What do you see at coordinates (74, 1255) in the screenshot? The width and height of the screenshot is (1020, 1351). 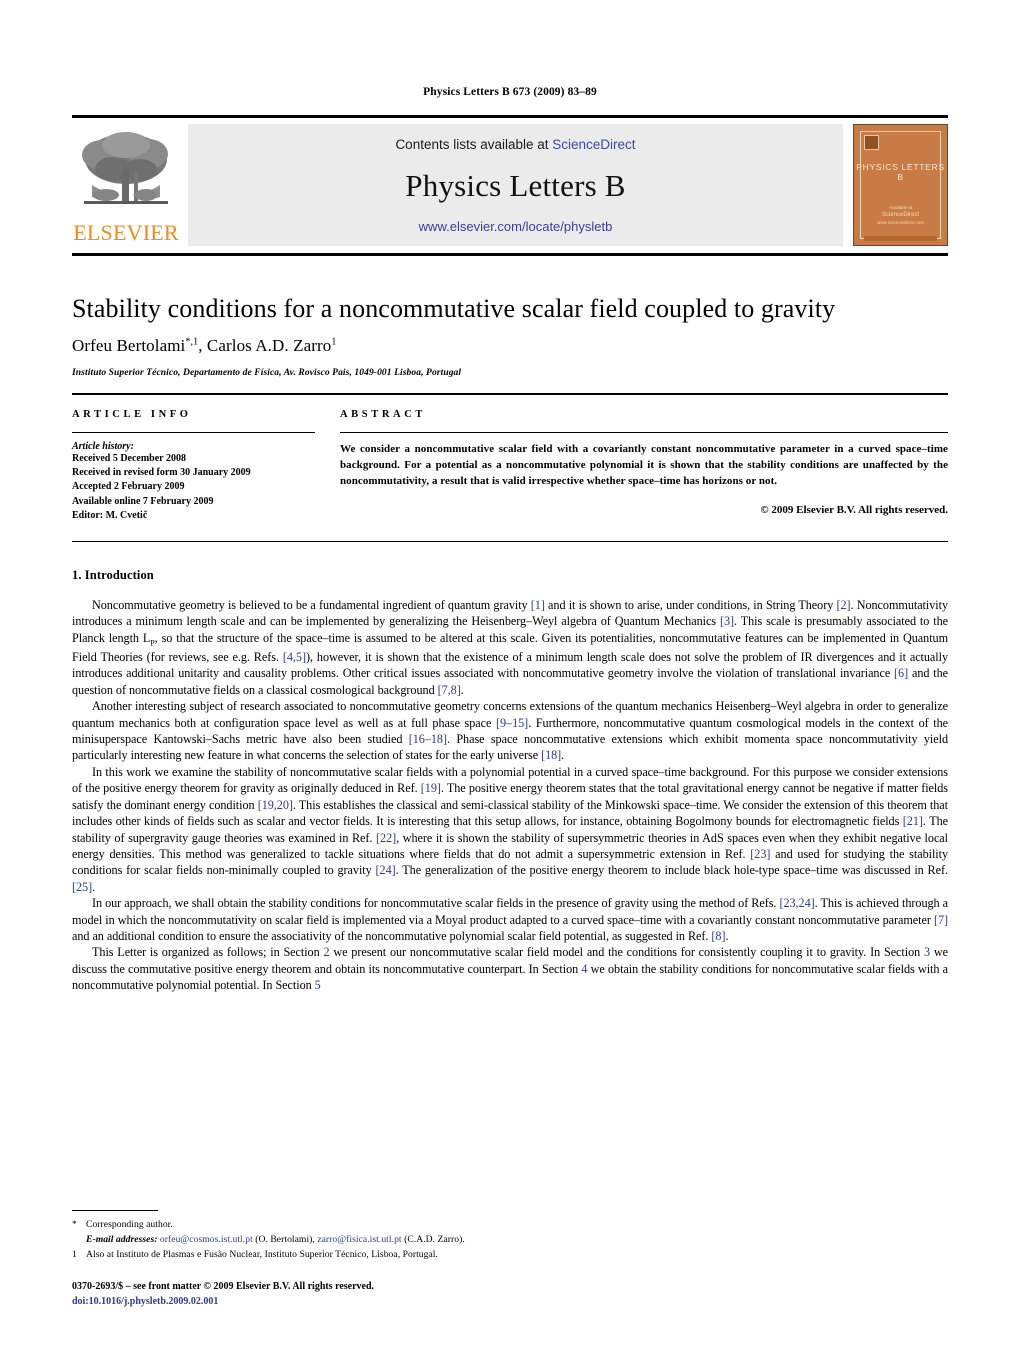 I see `footnote-mark-1: 1` at bounding box center [74, 1255].